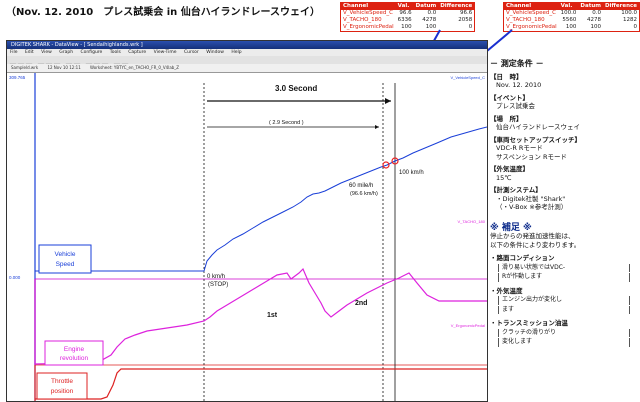 The height and width of the screenshot is (402, 640). I want to click on menu-help: Help, so click(236, 52).